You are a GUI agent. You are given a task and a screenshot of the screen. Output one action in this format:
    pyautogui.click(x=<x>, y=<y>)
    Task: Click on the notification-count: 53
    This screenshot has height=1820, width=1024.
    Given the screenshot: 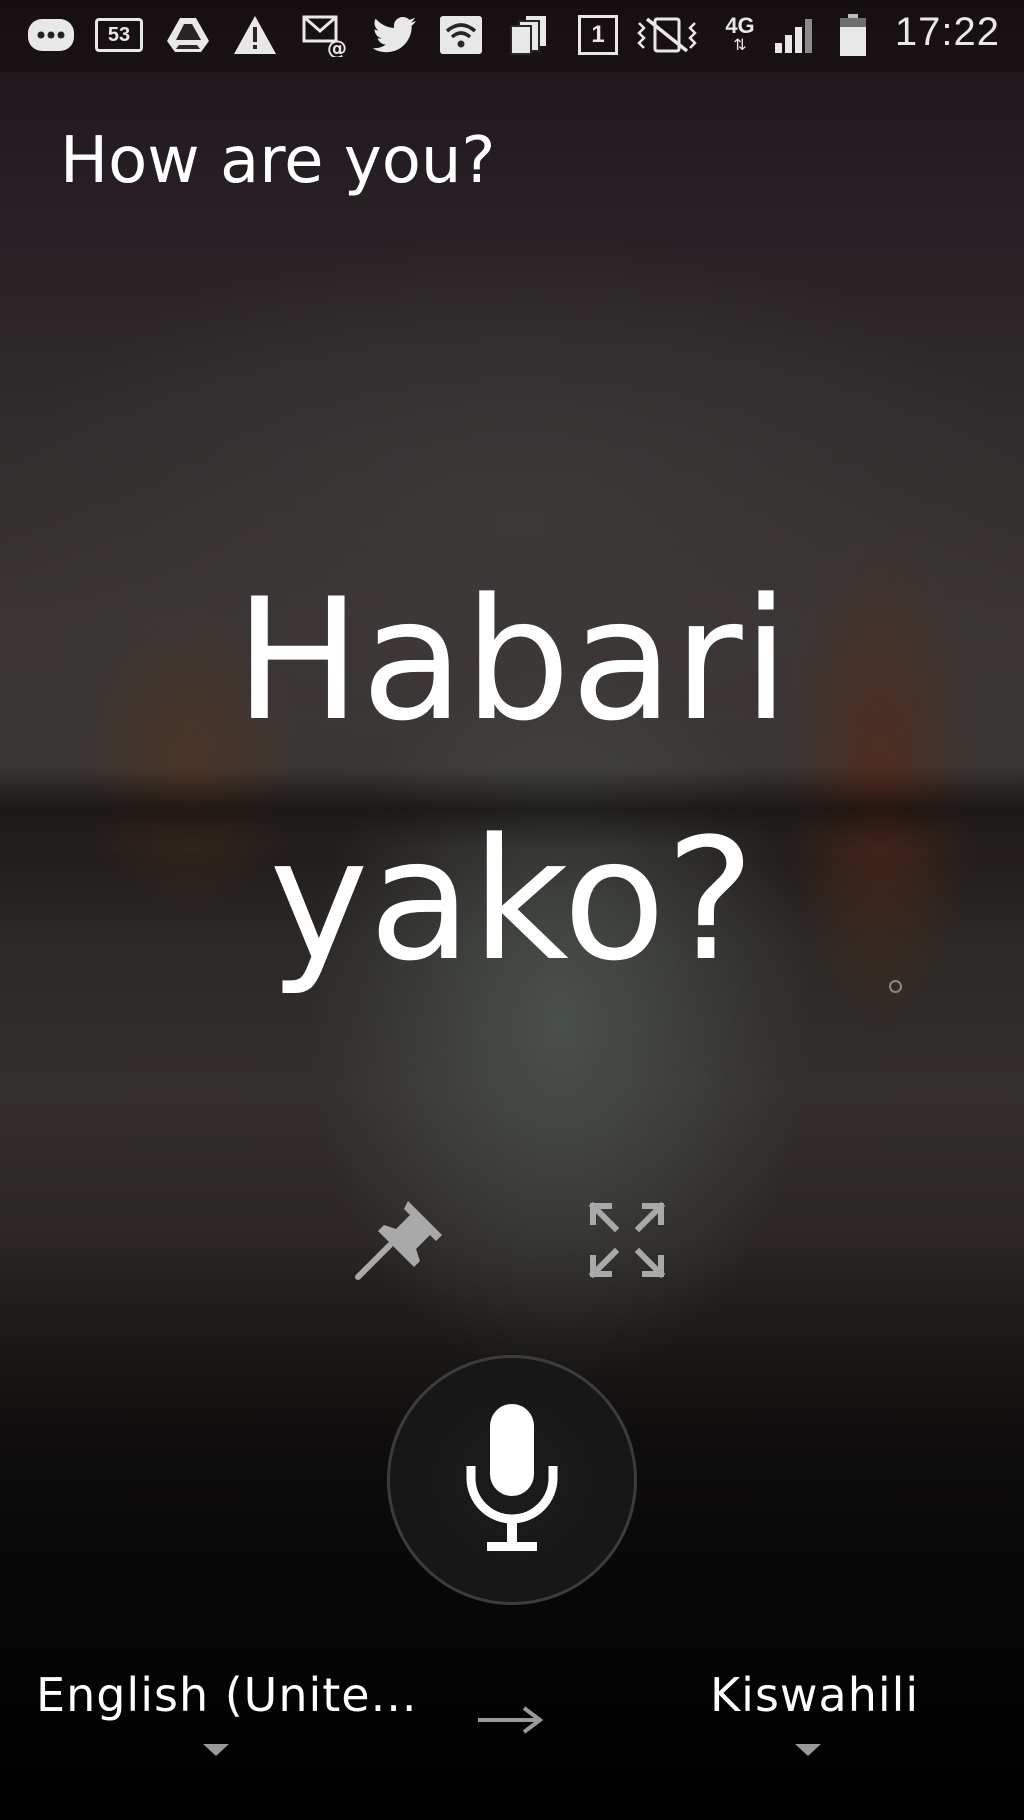 What is the action you would take?
    pyautogui.click(x=119, y=35)
    